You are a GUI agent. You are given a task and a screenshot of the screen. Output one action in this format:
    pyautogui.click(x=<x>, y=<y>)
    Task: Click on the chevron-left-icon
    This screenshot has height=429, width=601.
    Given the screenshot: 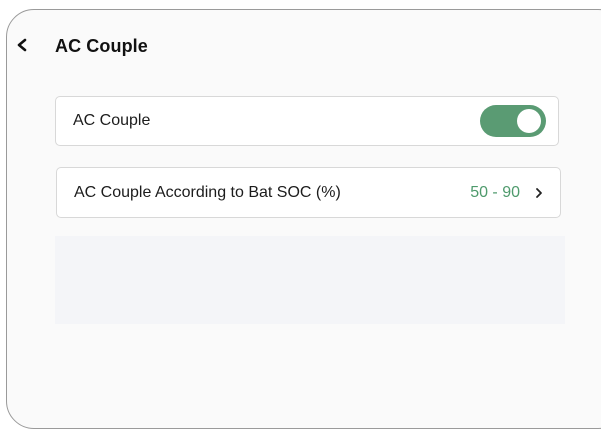 What is the action you would take?
    pyautogui.click(x=23, y=45)
    